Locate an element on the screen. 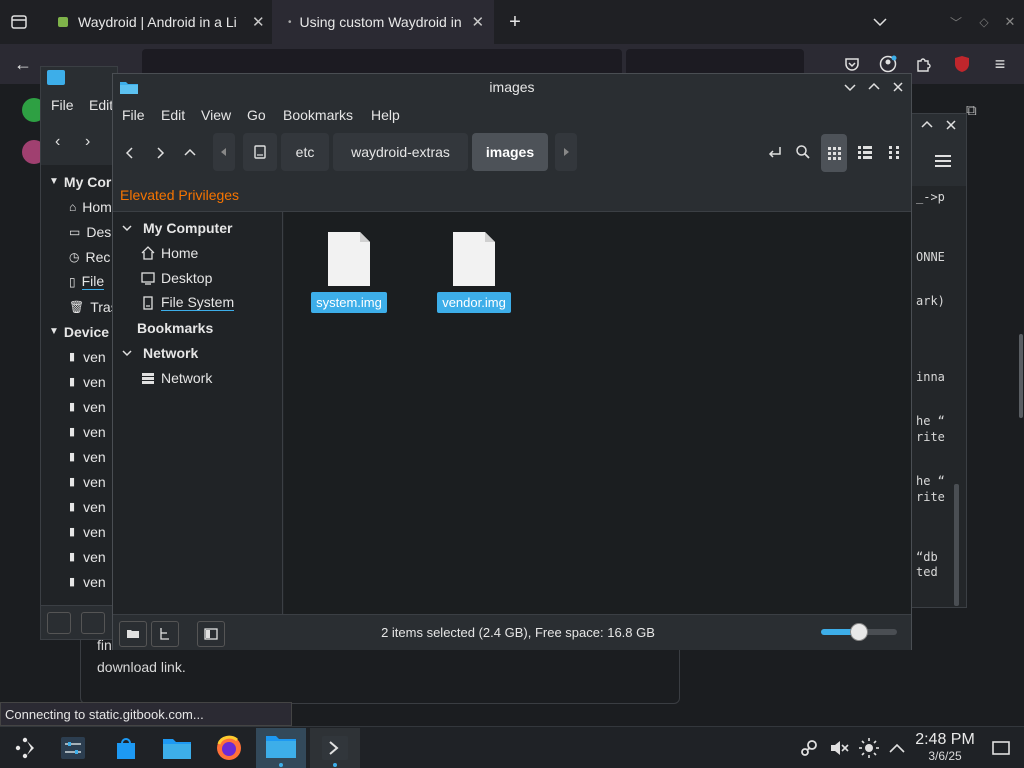  back-arrow-icon: ‹ is located at coordinates (57, 142).